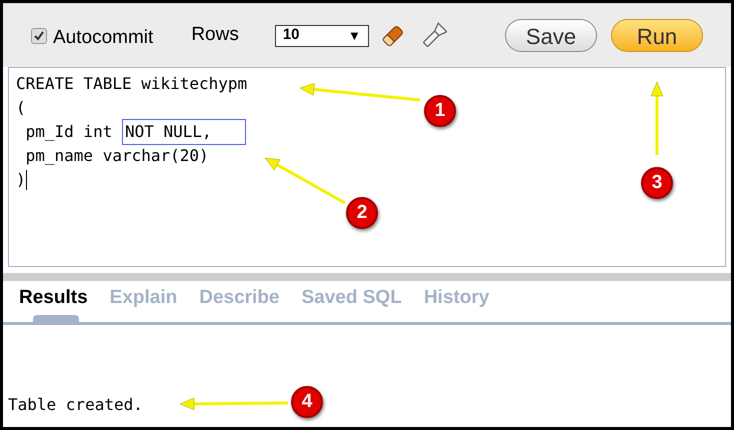 The width and height of the screenshot is (734, 430). What do you see at coordinates (21, 180) in the screenshot?
I see `code-line: )` at bounding box center [21, 180].